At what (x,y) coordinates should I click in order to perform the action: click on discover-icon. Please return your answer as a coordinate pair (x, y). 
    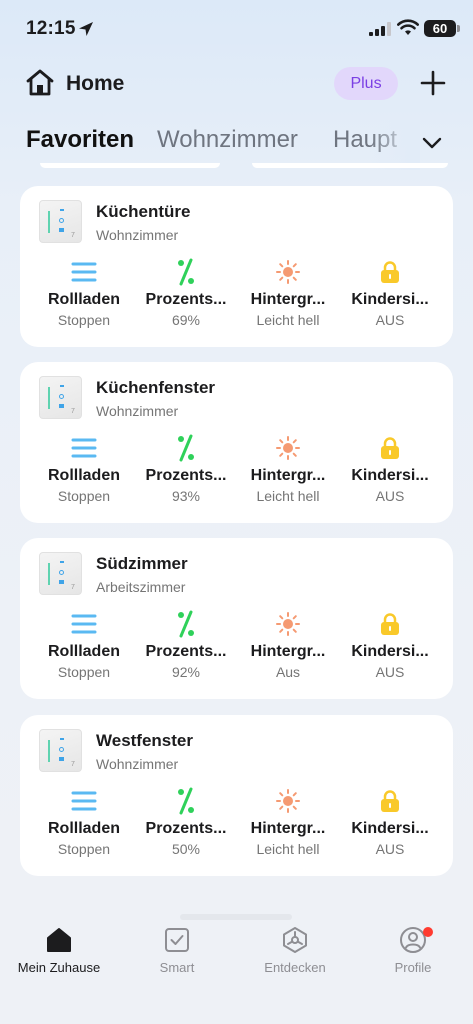
    Looking at the image, I should click on (295, 940).